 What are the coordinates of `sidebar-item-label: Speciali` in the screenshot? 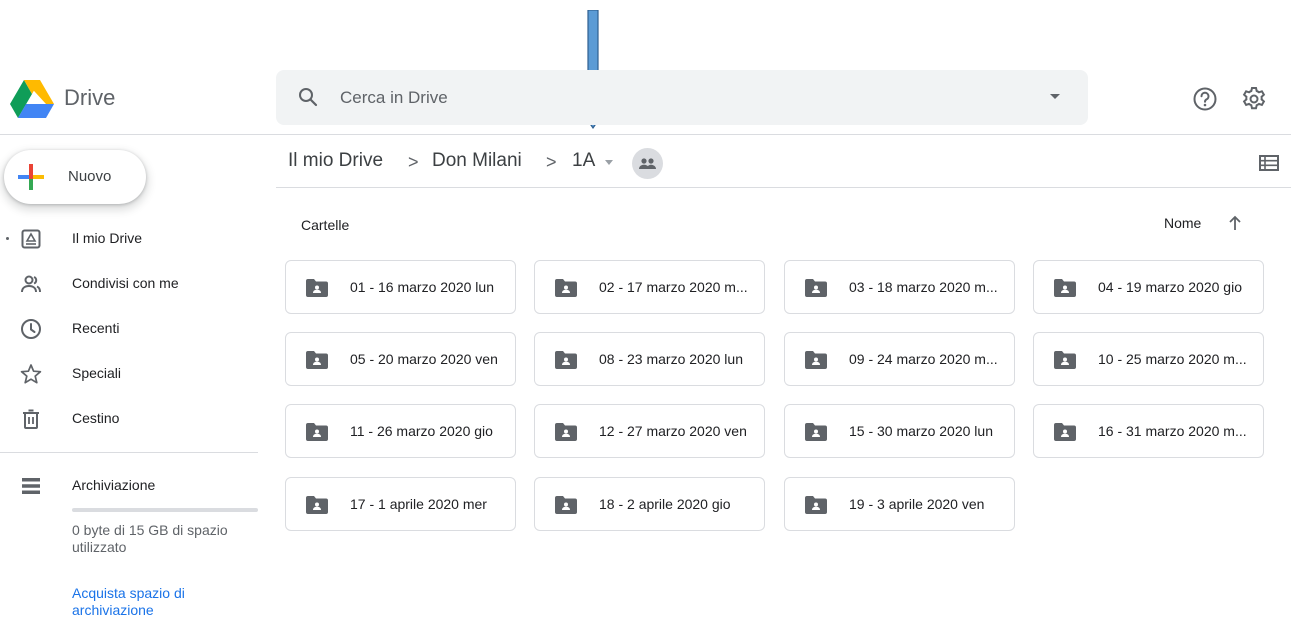 It's located at (97, 373).